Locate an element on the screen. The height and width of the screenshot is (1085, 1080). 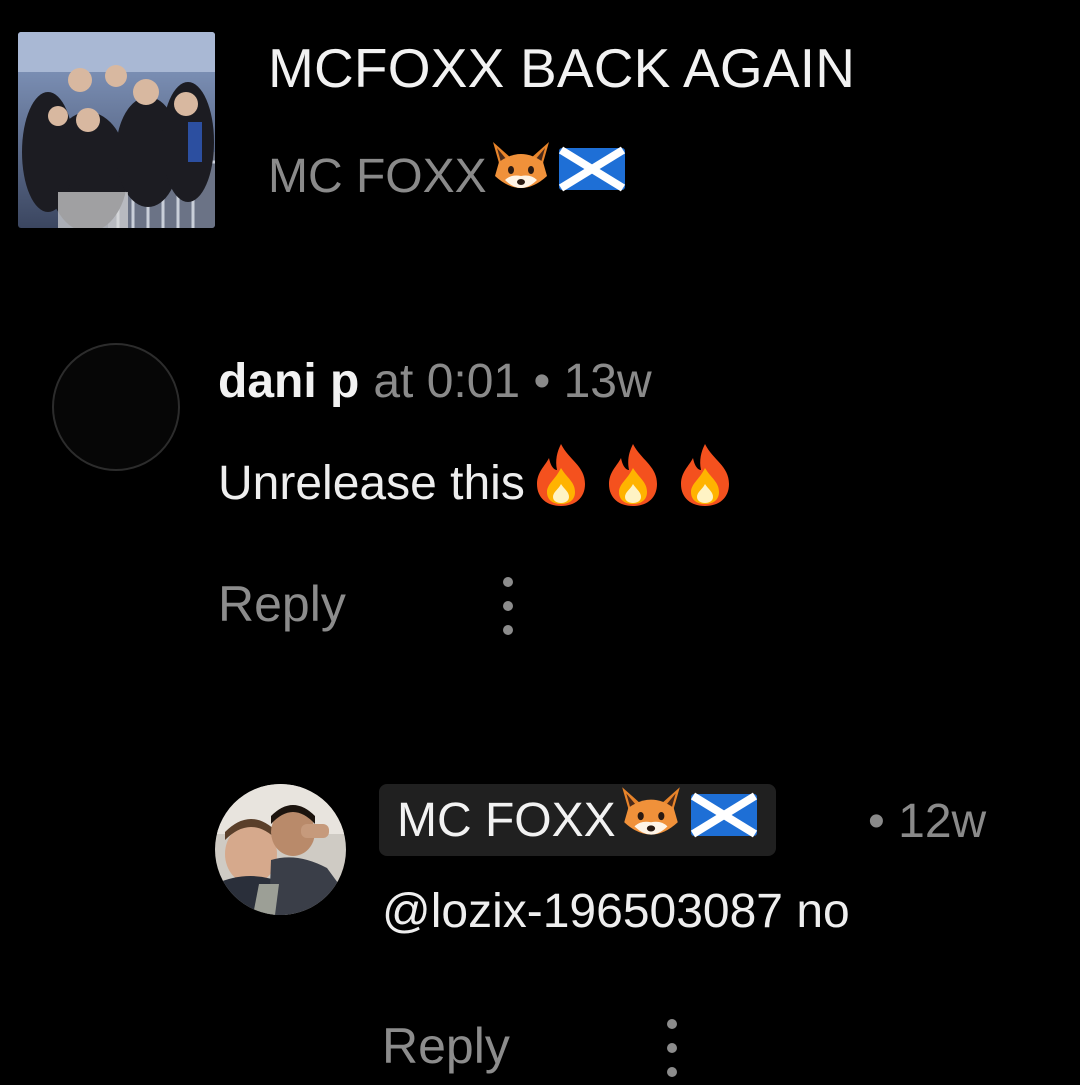
creator-badge: MC FOXX is located at coordinates (577, 820).